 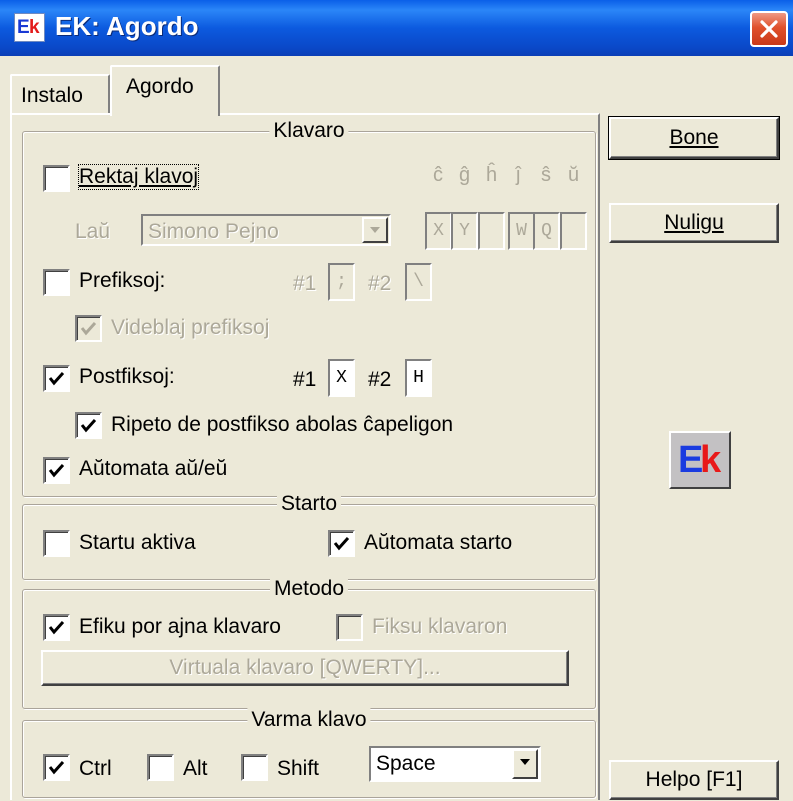 I want to click on efiku-checkbox, so click(x=56, y=627).